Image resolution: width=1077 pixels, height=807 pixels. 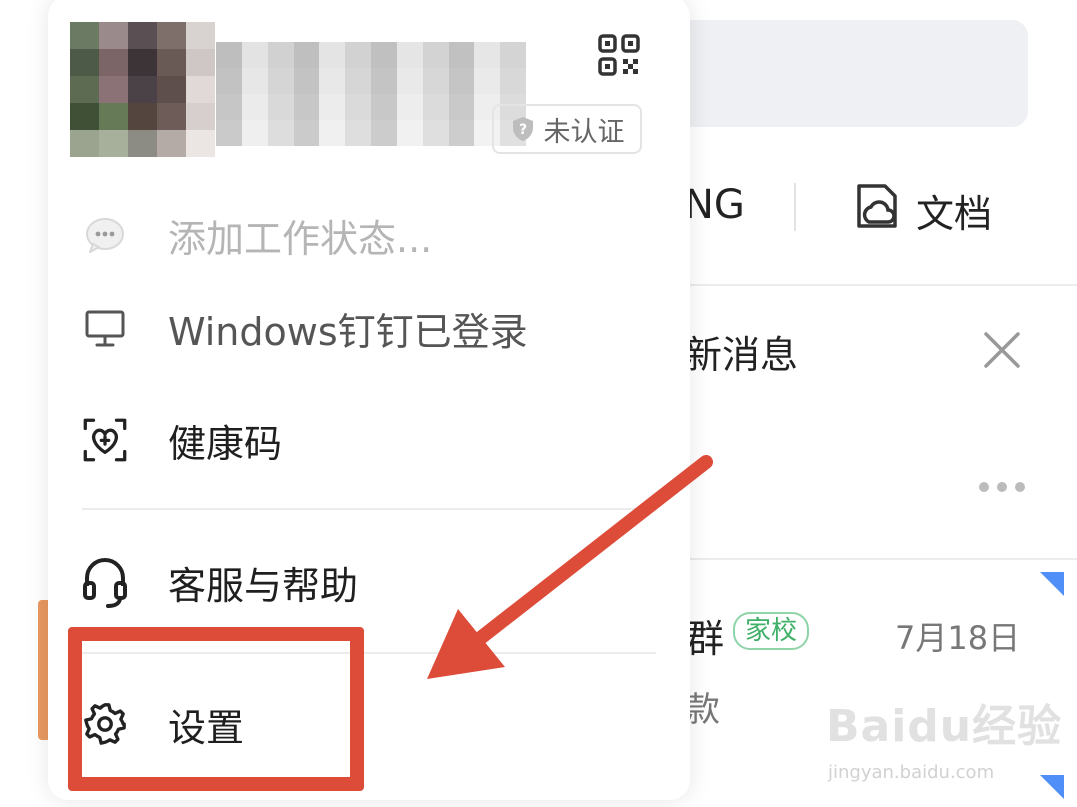 What do you see at coordinates (1002, 350) in the screenshot?
I see `close-icon` at bounding box center [1002, 350].